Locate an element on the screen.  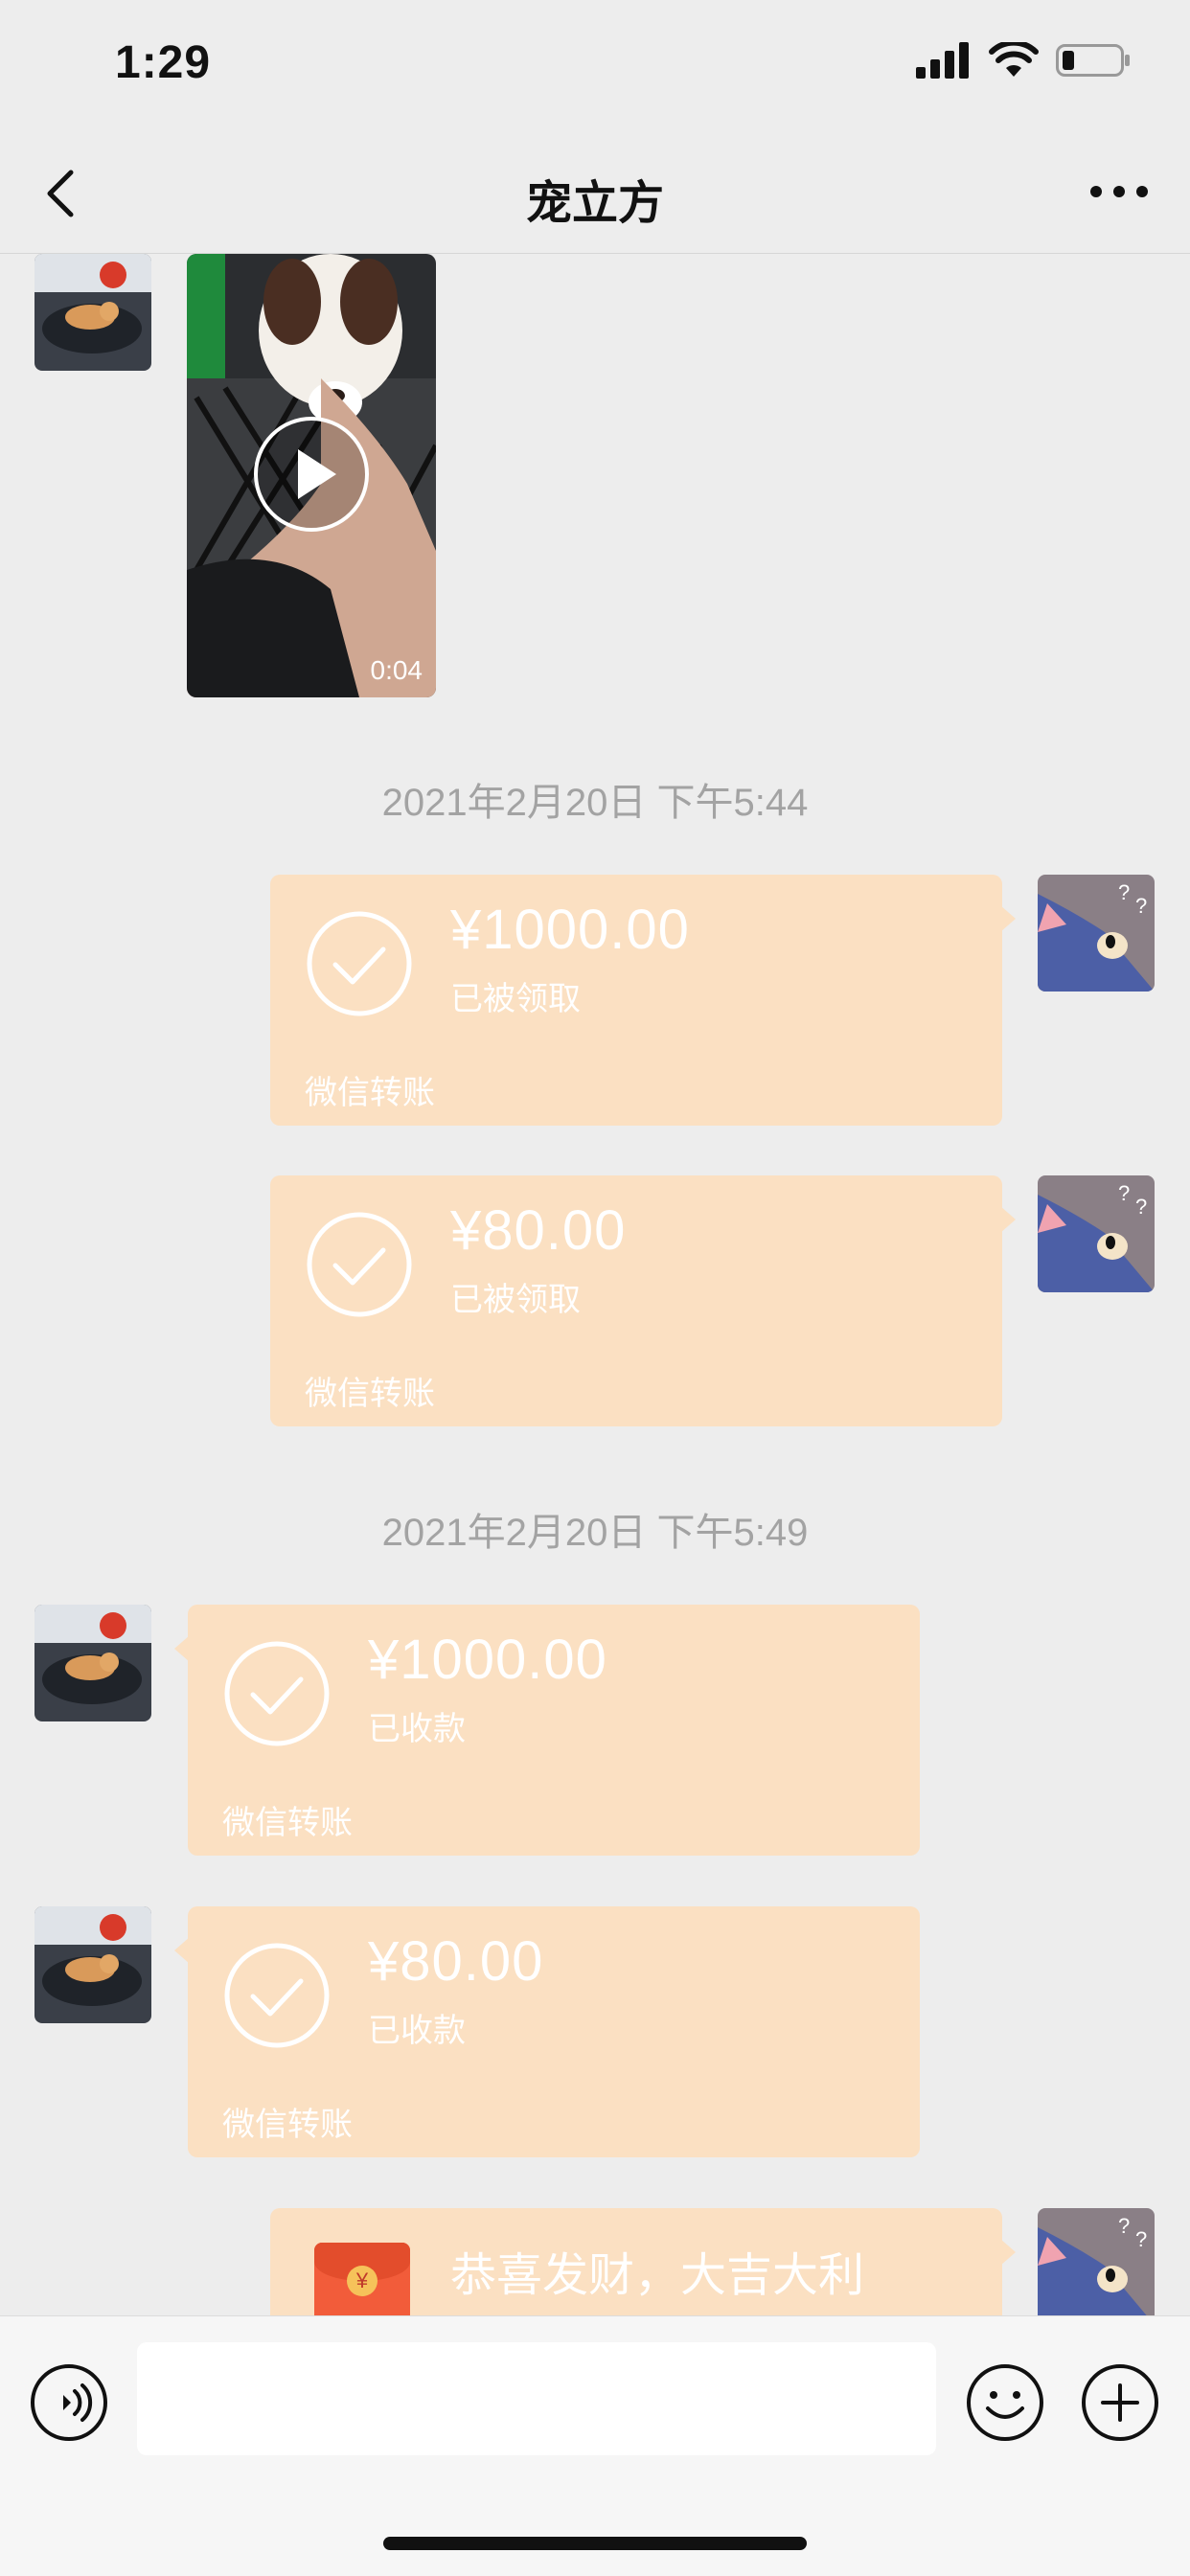
red-packet-coin: ¥ is located at coordinates (363, 2281).